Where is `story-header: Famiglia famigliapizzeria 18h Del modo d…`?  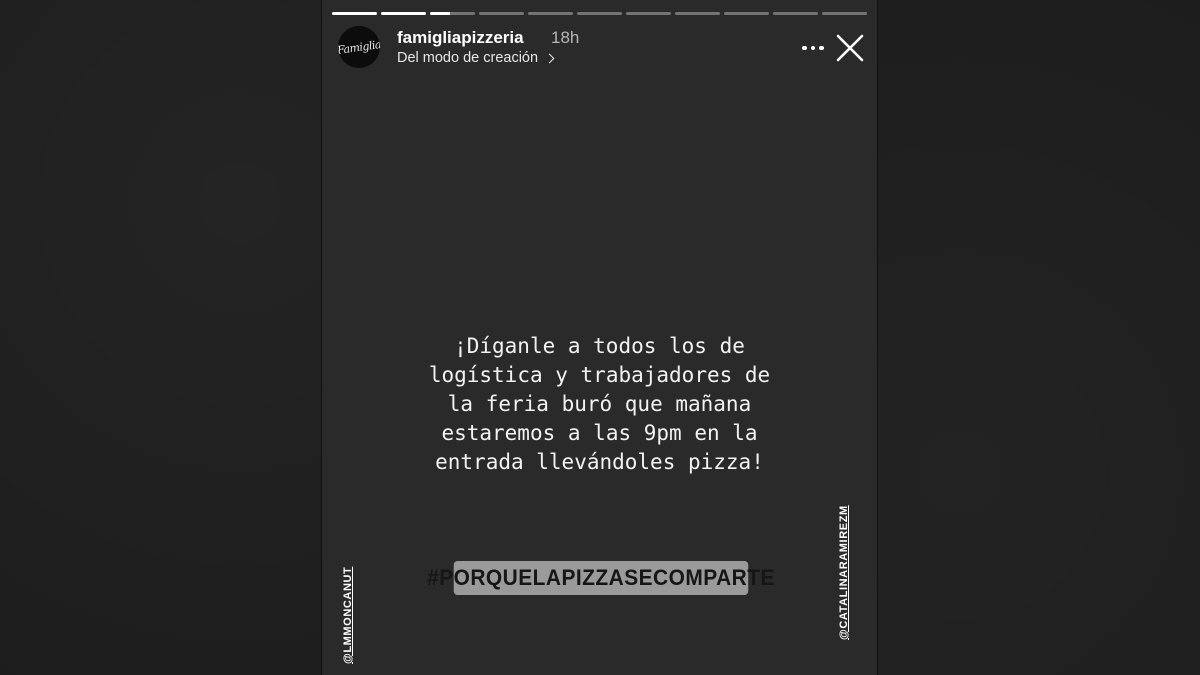
story-header: Famiglia famigliapizzeria 18h Del modo d… is located at coordinates (602, 48).